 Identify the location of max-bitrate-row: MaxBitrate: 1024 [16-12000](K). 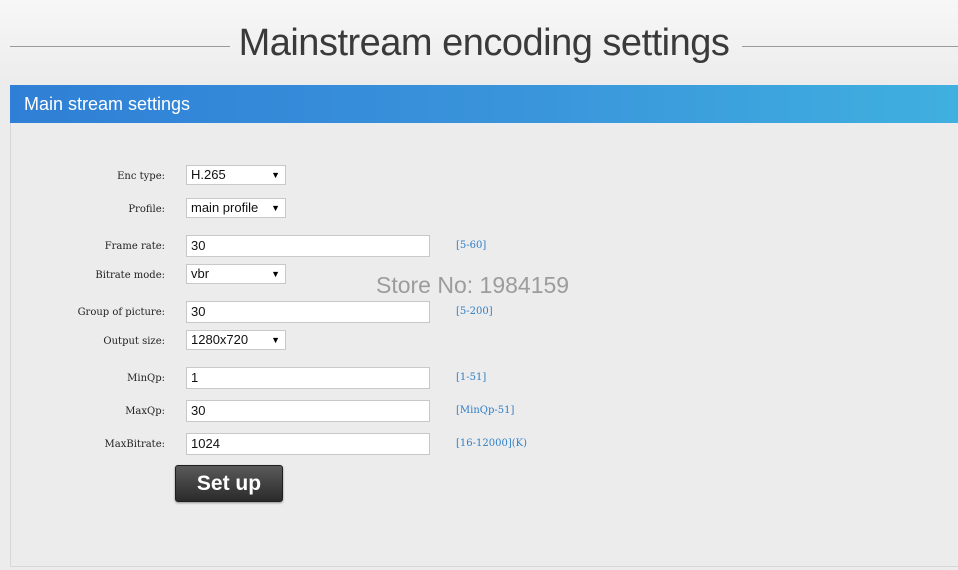
(481, 445).